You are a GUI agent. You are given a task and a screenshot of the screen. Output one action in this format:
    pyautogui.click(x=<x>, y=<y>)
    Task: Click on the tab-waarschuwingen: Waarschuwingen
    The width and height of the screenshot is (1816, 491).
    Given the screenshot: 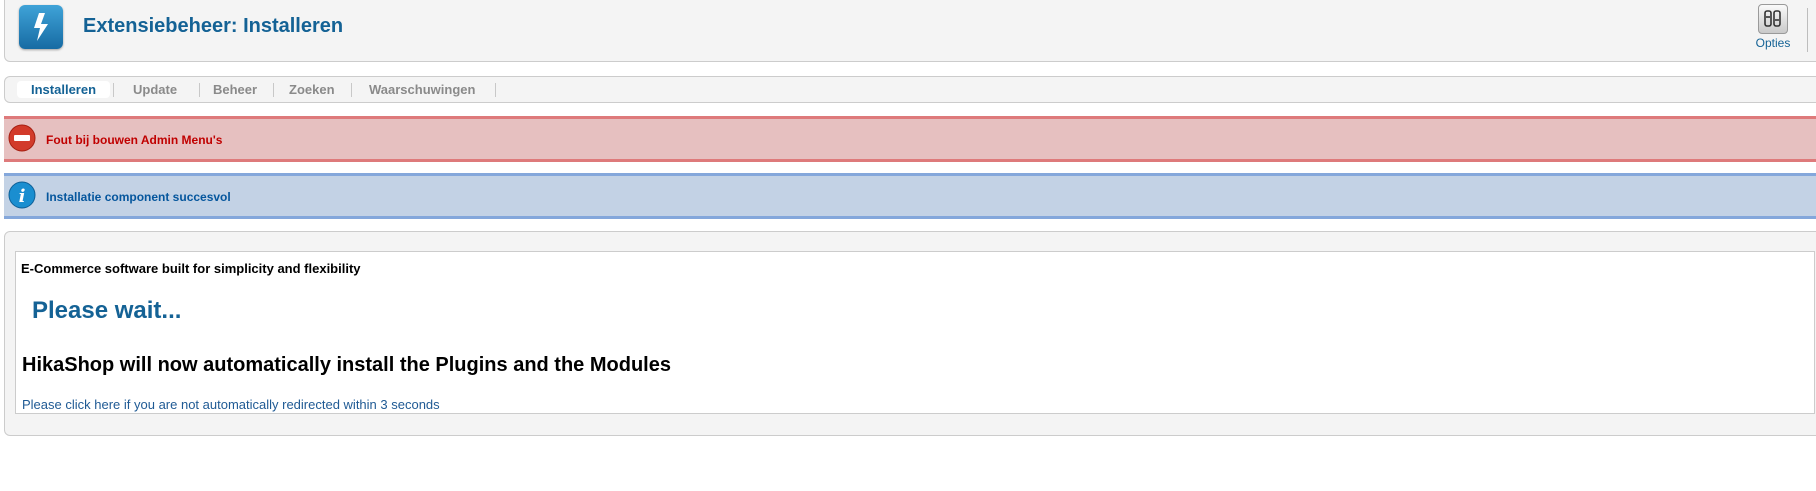 What is the action you would take?
    pyautogui.click(x=422, y=89)
    